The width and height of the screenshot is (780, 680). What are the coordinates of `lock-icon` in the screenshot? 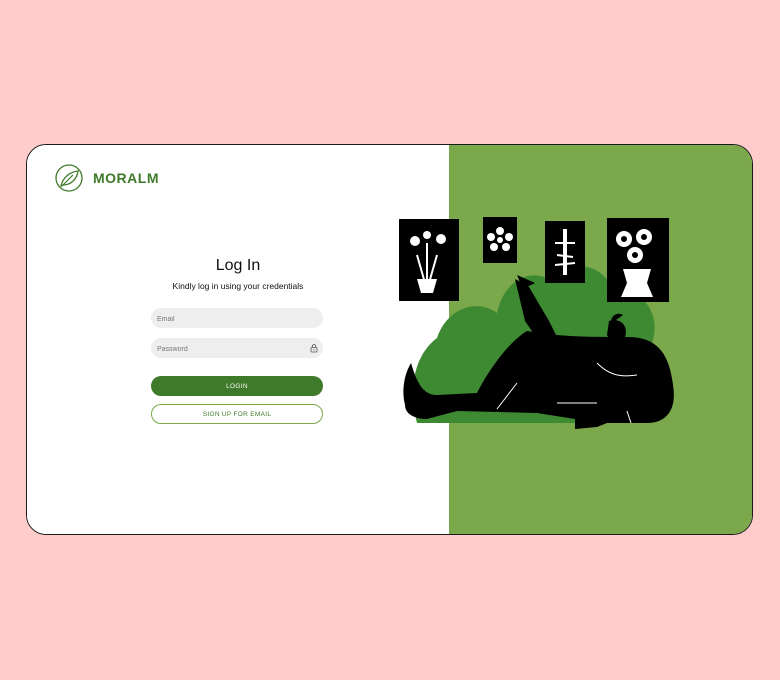 It's located at (314, 348).